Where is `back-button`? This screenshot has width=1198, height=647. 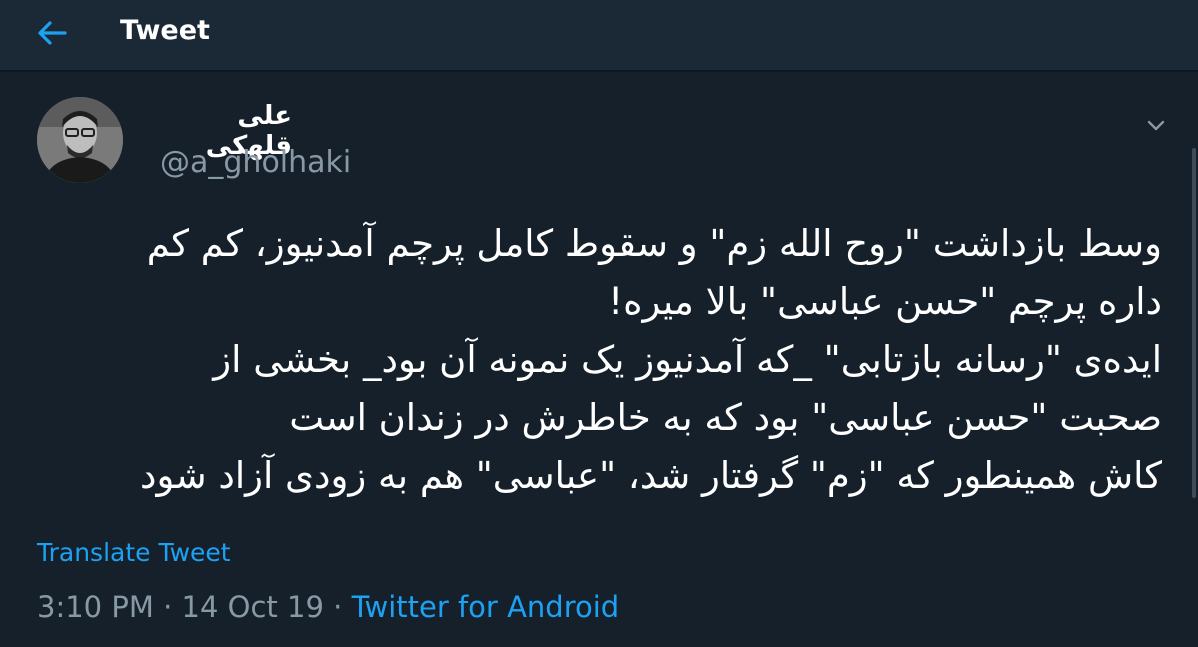
back-button is located at coordinates (52, 33).